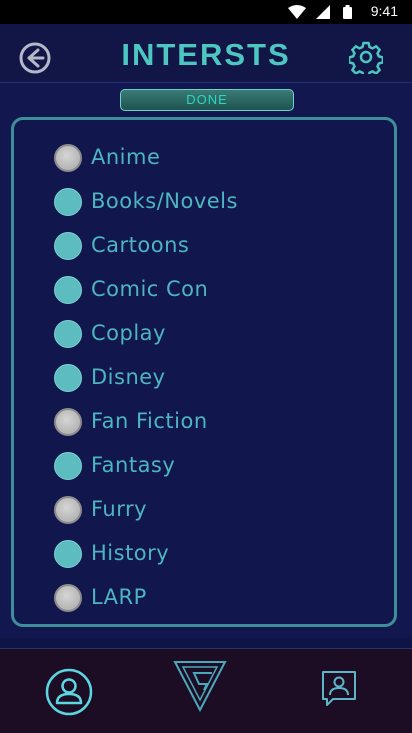 Image resolution: width=412 pixels, height=733 pixels. What do you see at coordinates (140, 245) in the screenshot?
I see `interest-label: Cartoons` at bounding box center [140, 245].